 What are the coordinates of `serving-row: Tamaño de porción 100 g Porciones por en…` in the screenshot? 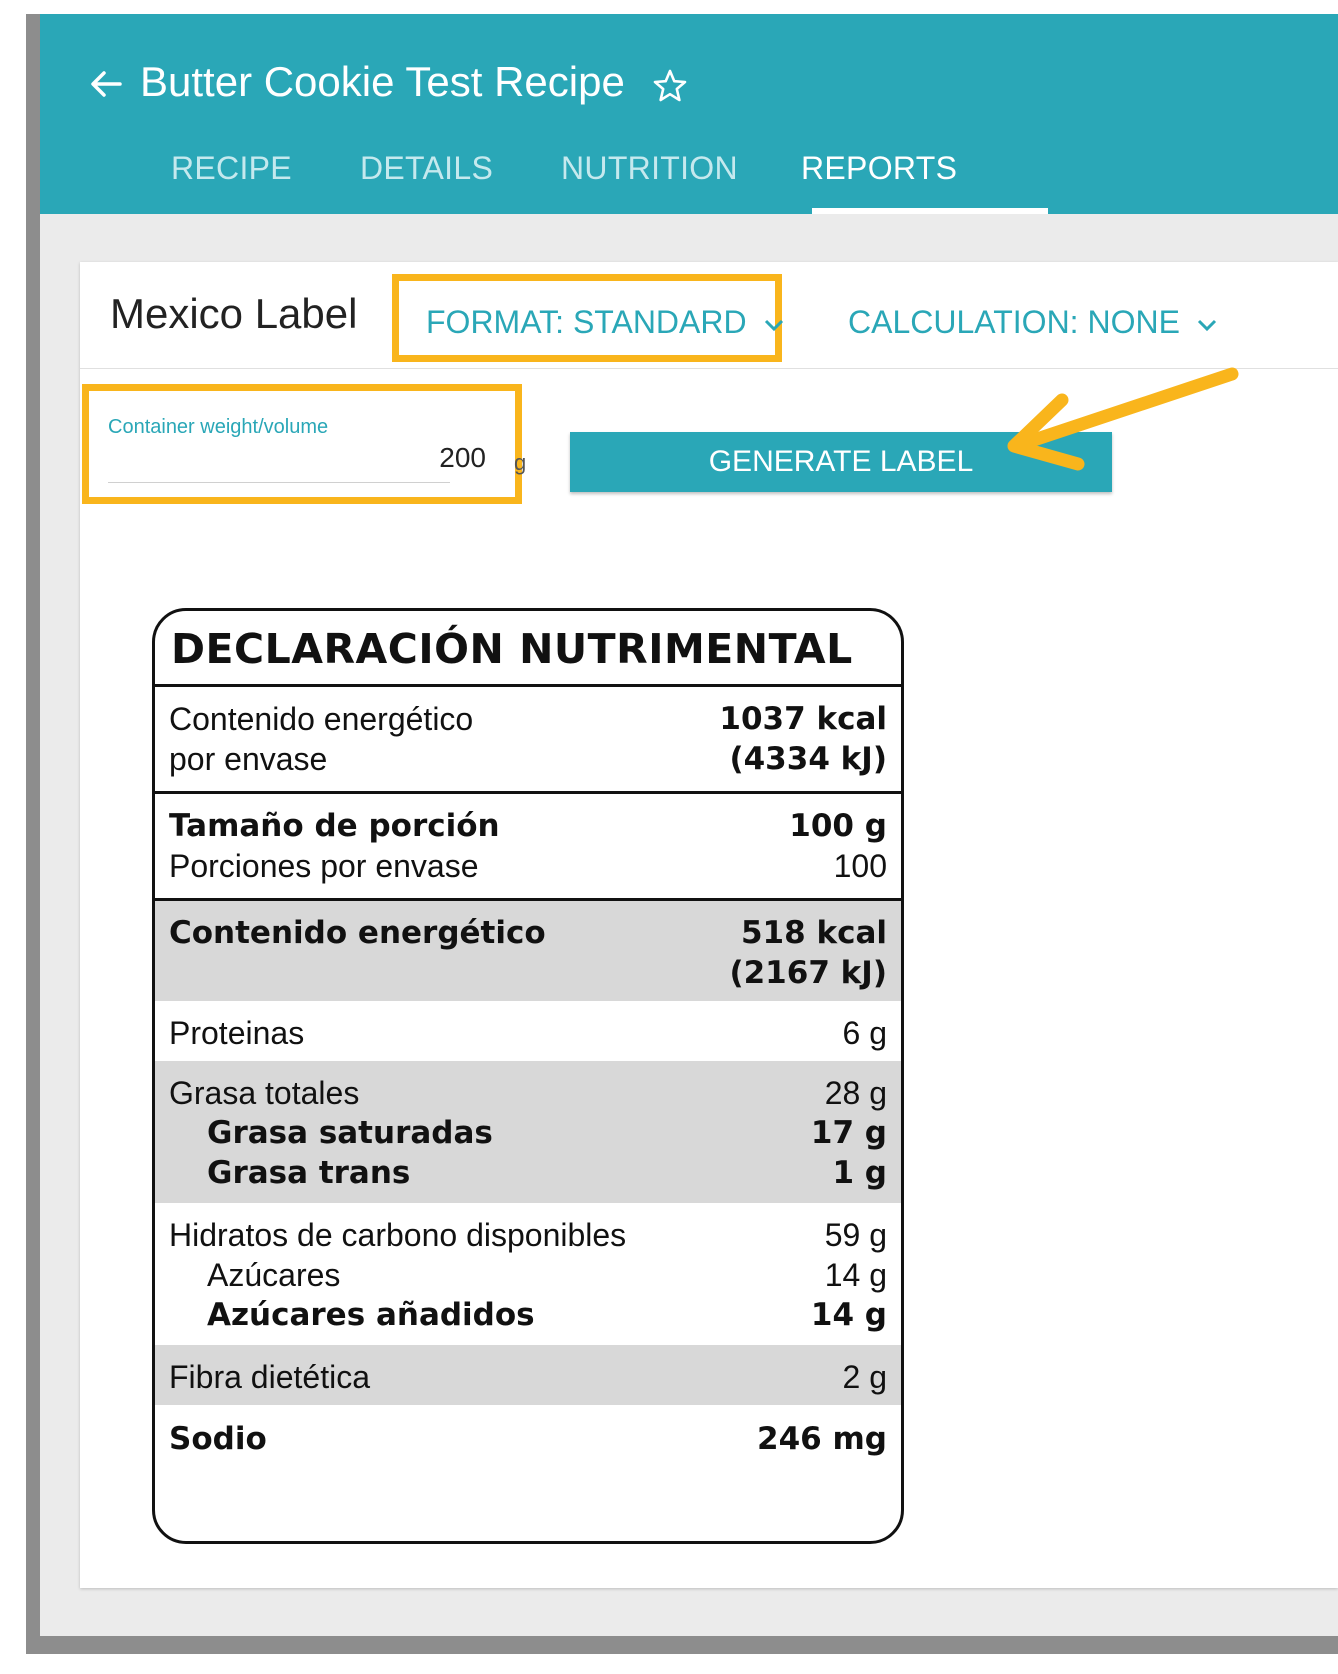 It's located at (528, 846).